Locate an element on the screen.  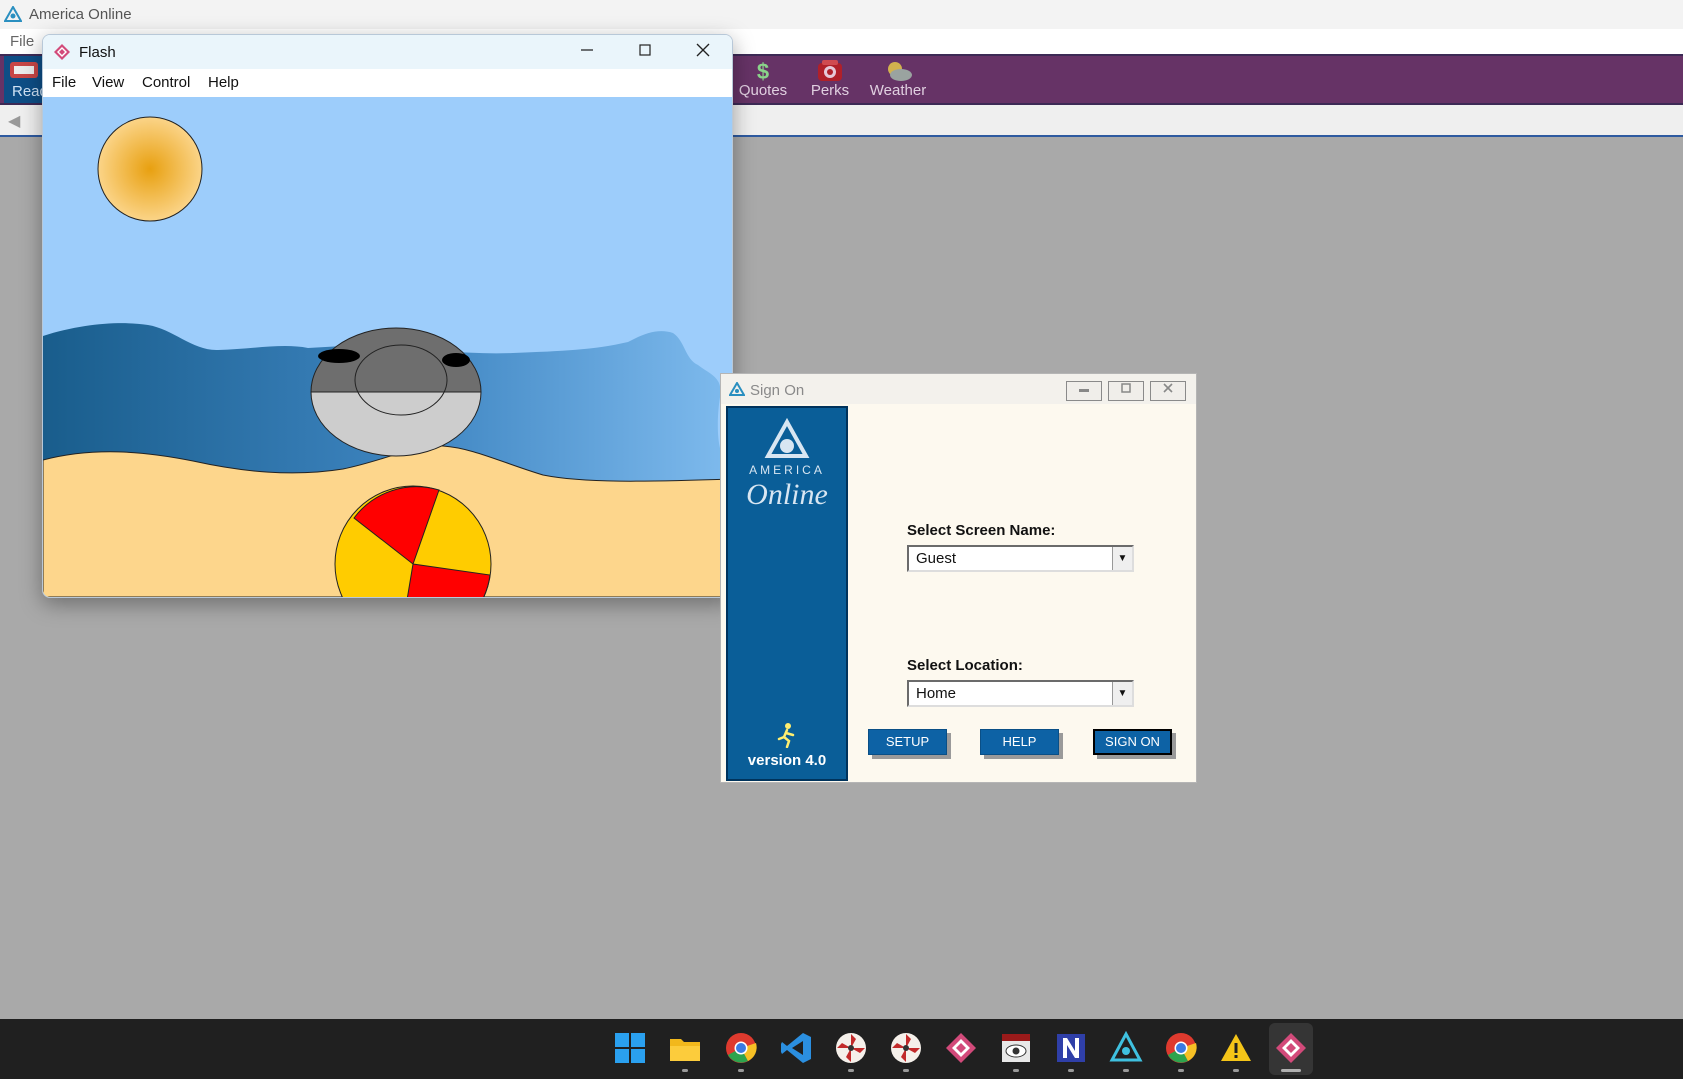
file-explorer-icon is located at coordinates (685, 1048).